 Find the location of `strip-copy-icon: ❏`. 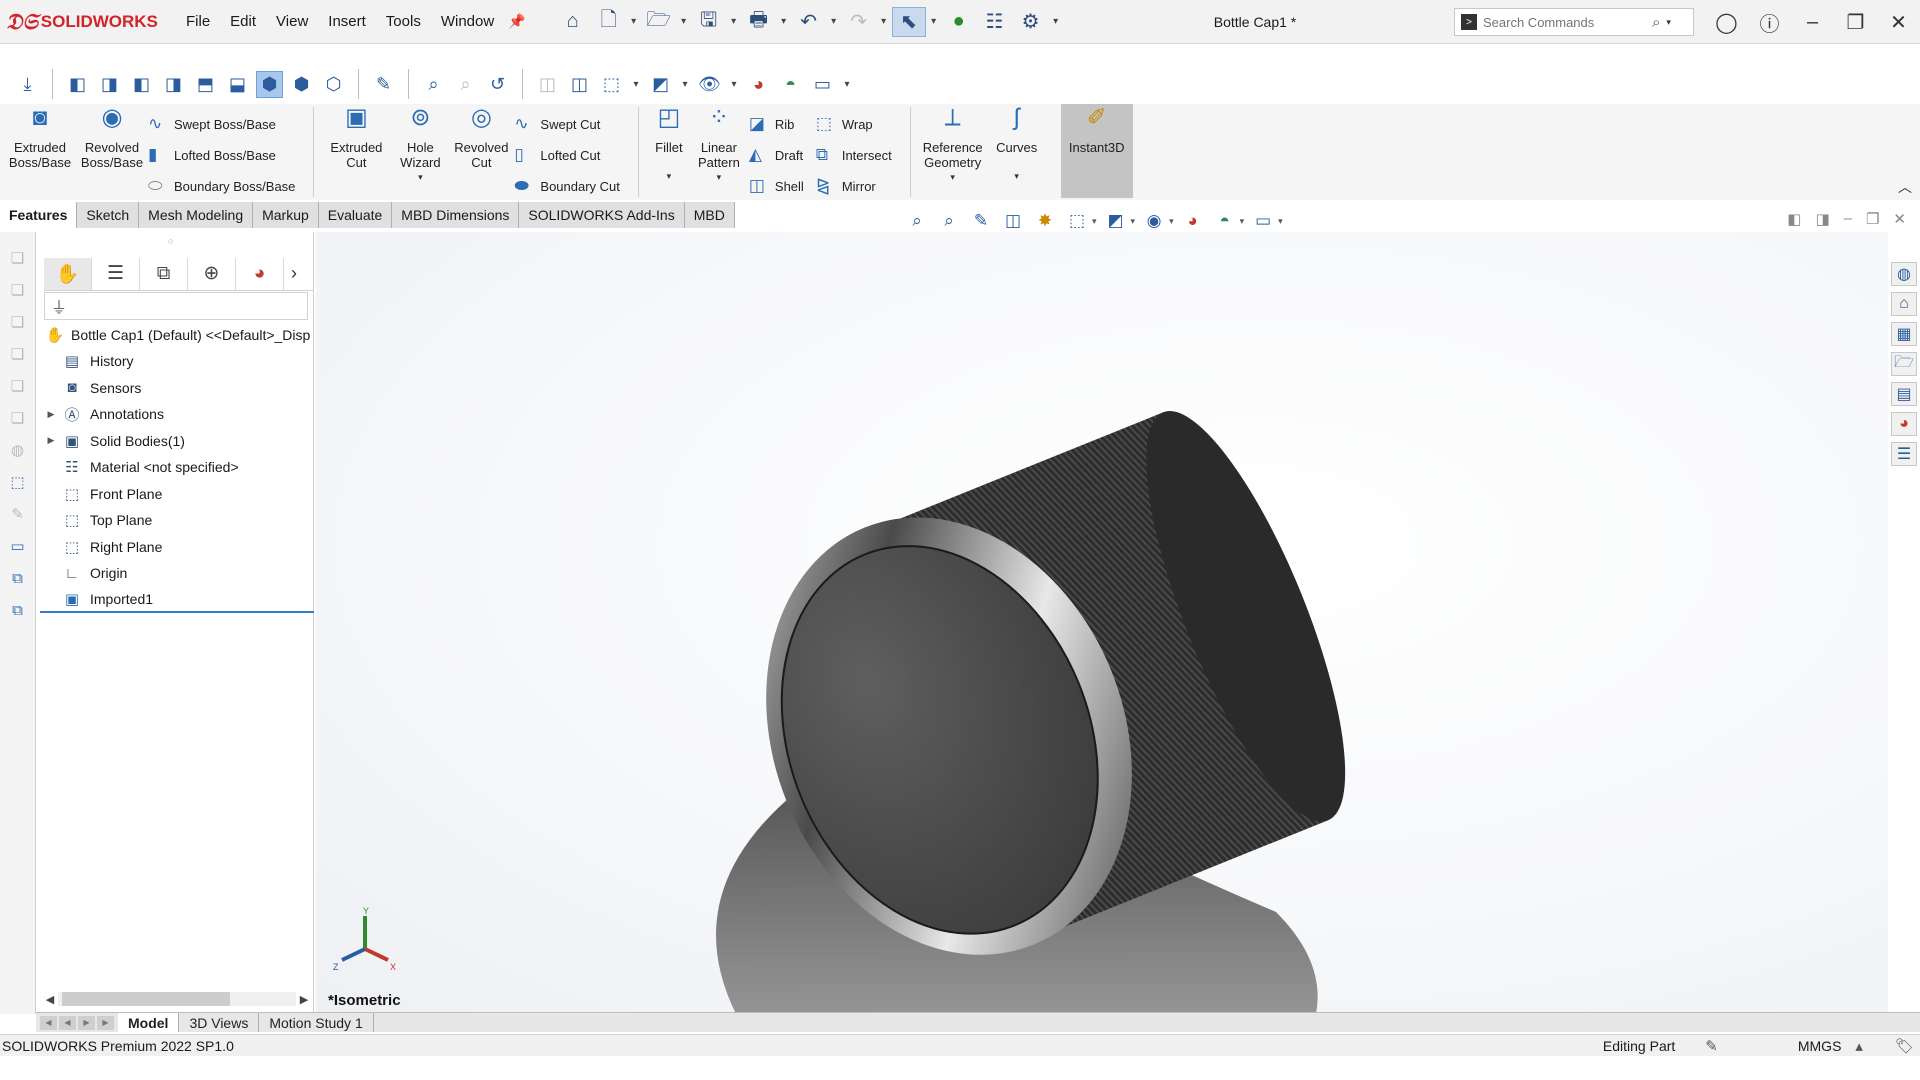

strip-copy-icon: ❏ is located at coordinates (18, 258).